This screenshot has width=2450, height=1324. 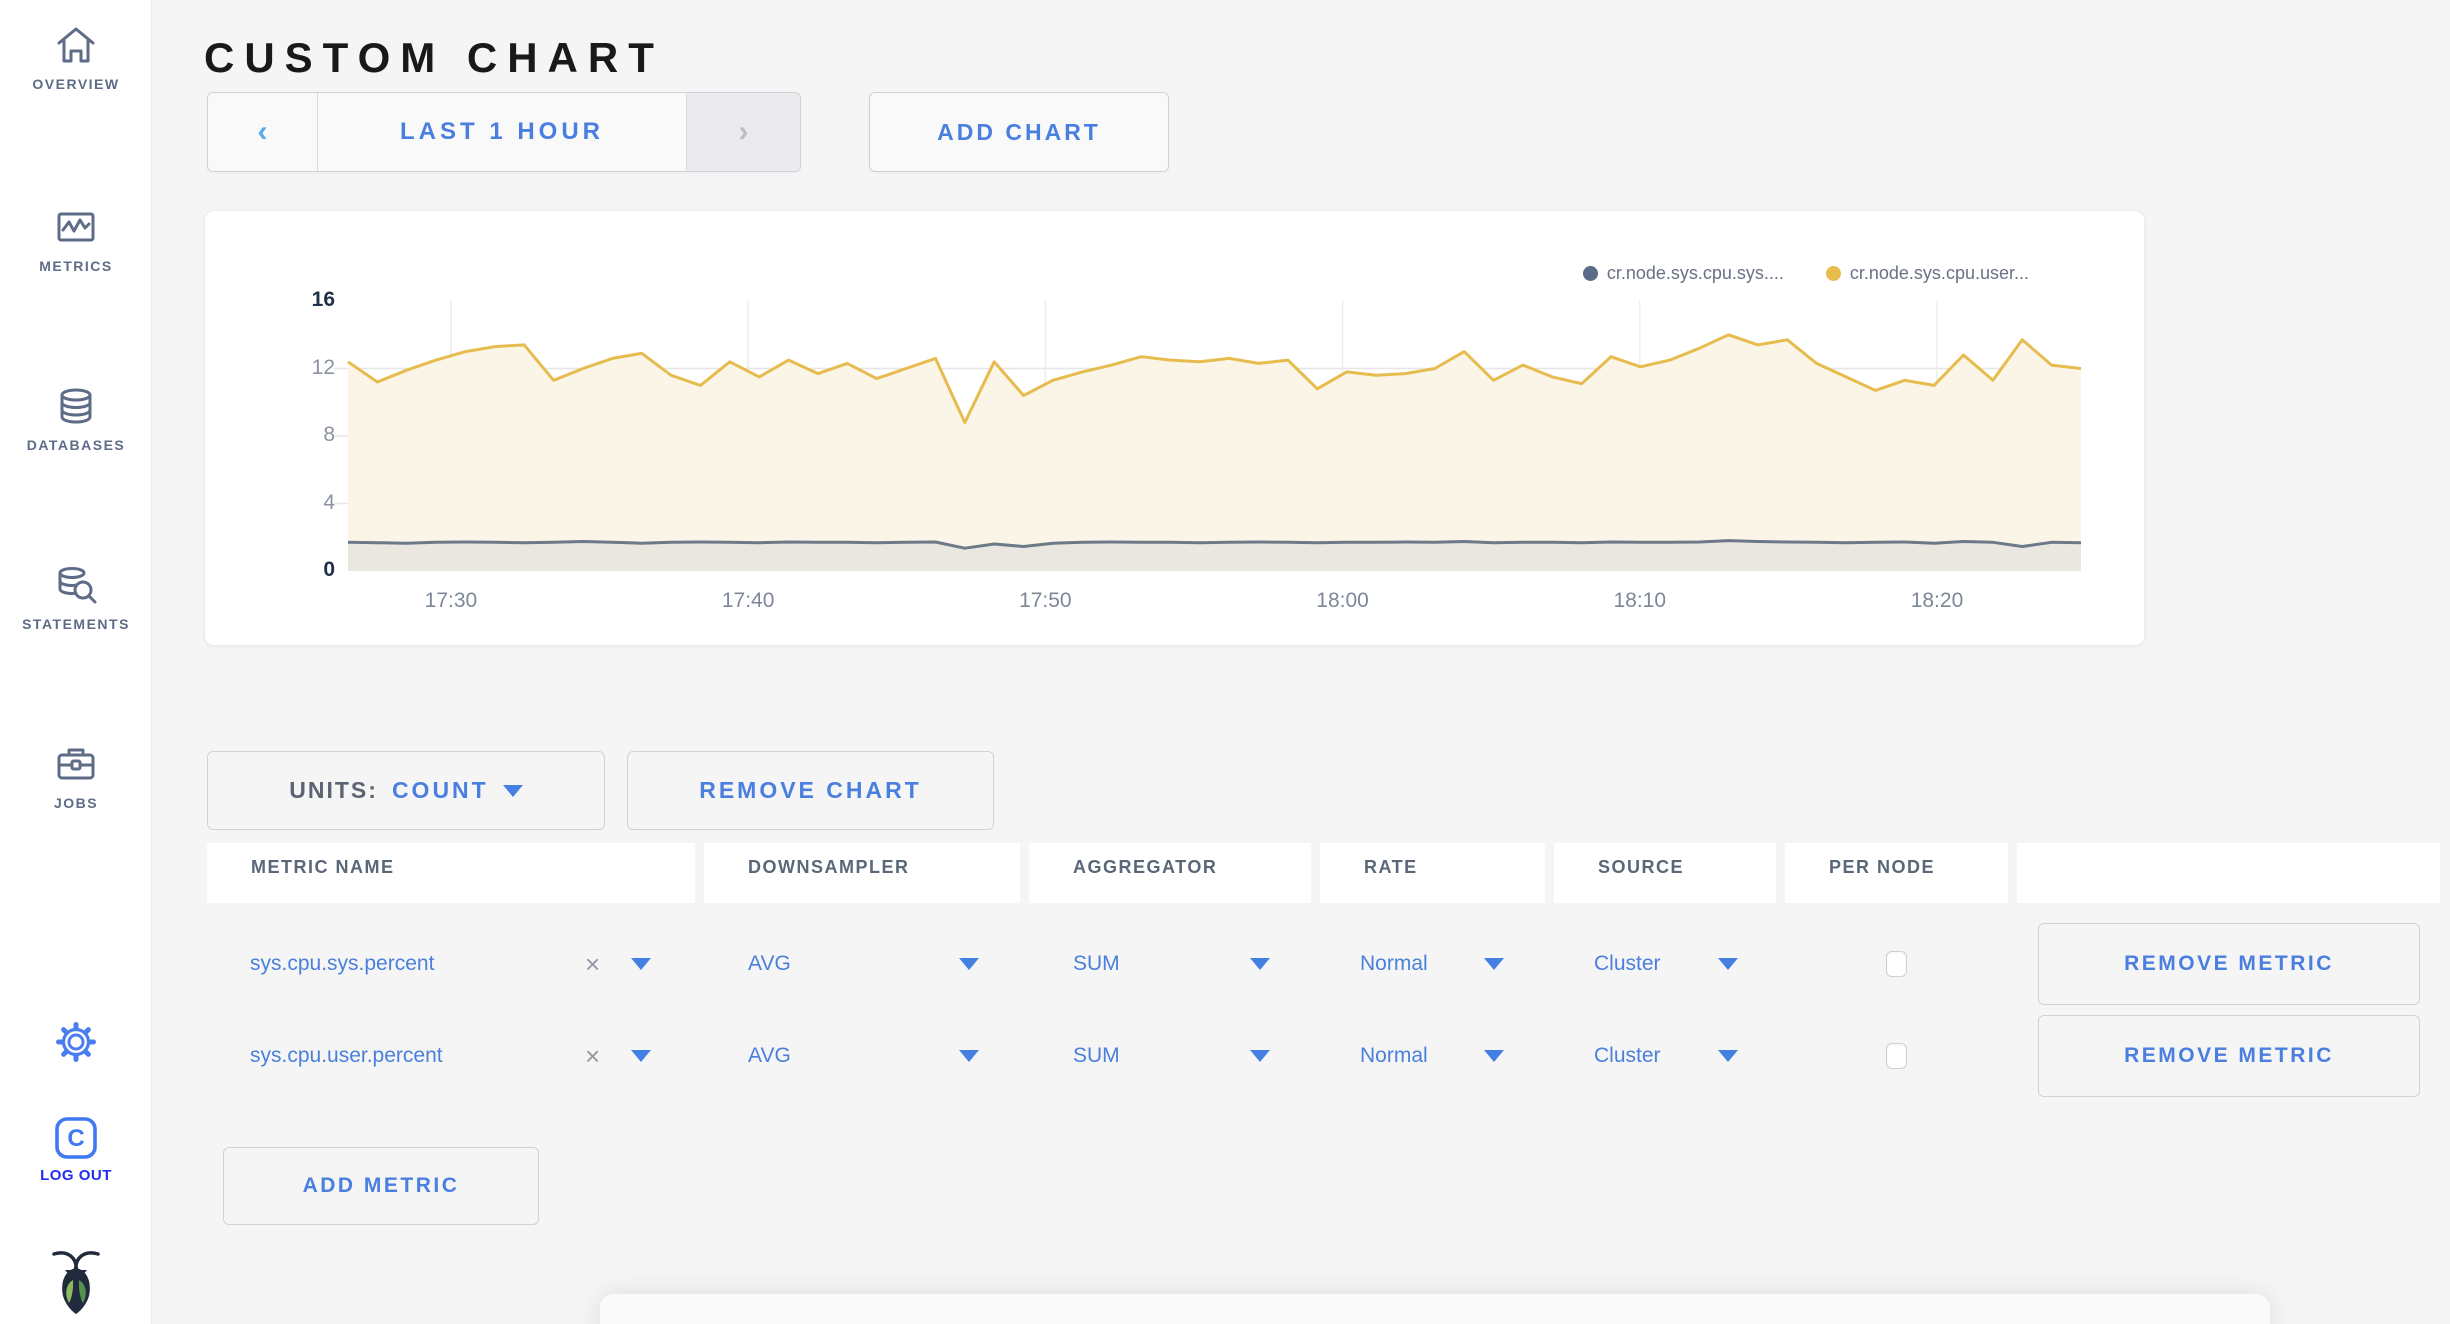 I want to click on x-tick-label: 17:50, so click(x=1045, y=600).